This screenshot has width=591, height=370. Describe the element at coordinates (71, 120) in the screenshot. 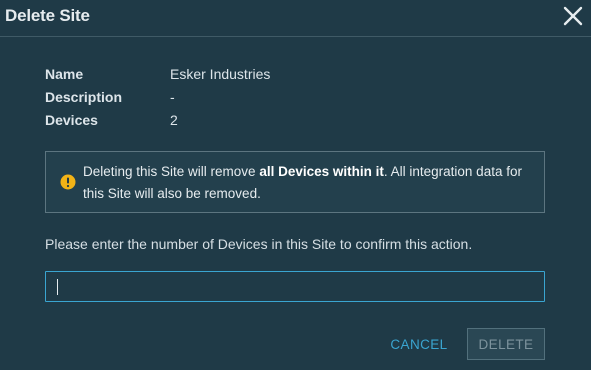

I see `detail-label: Devices` at that location.